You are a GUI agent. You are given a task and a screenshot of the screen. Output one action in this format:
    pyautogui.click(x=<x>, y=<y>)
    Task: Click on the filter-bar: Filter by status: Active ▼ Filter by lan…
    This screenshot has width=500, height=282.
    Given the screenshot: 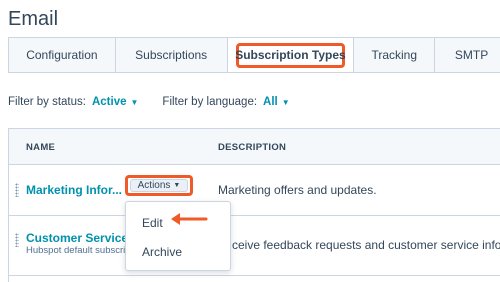 What is the action you would take?
    pyautogui.click(x=149, y=102)
    